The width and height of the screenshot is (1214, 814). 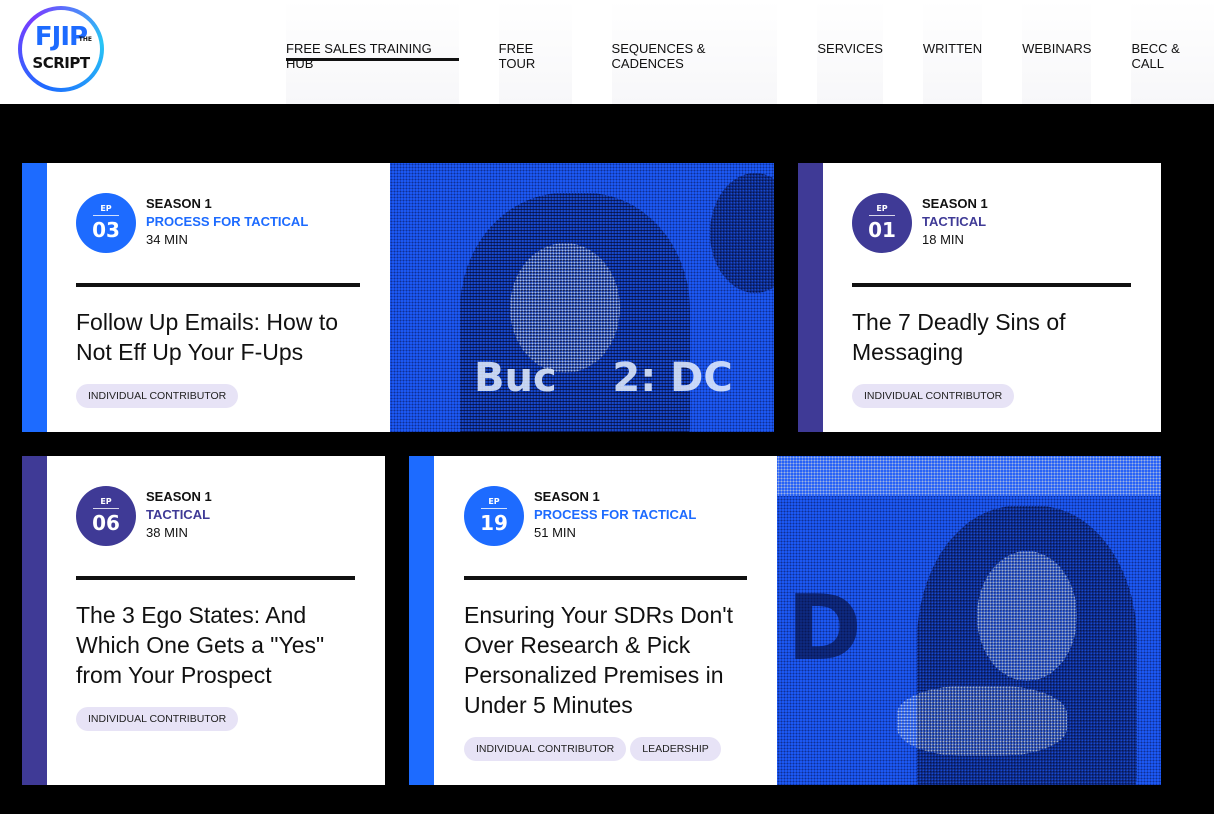 What do you see at coordinates (494, 523) in the screenshot?
I see `episode-number: 19` at bounding box center [494, 523].